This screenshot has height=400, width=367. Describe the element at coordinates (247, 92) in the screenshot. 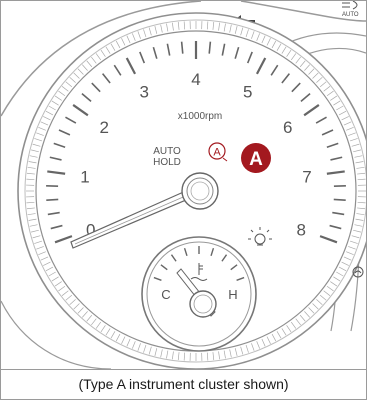

I see `tachometer-numeral: 5` at that location.